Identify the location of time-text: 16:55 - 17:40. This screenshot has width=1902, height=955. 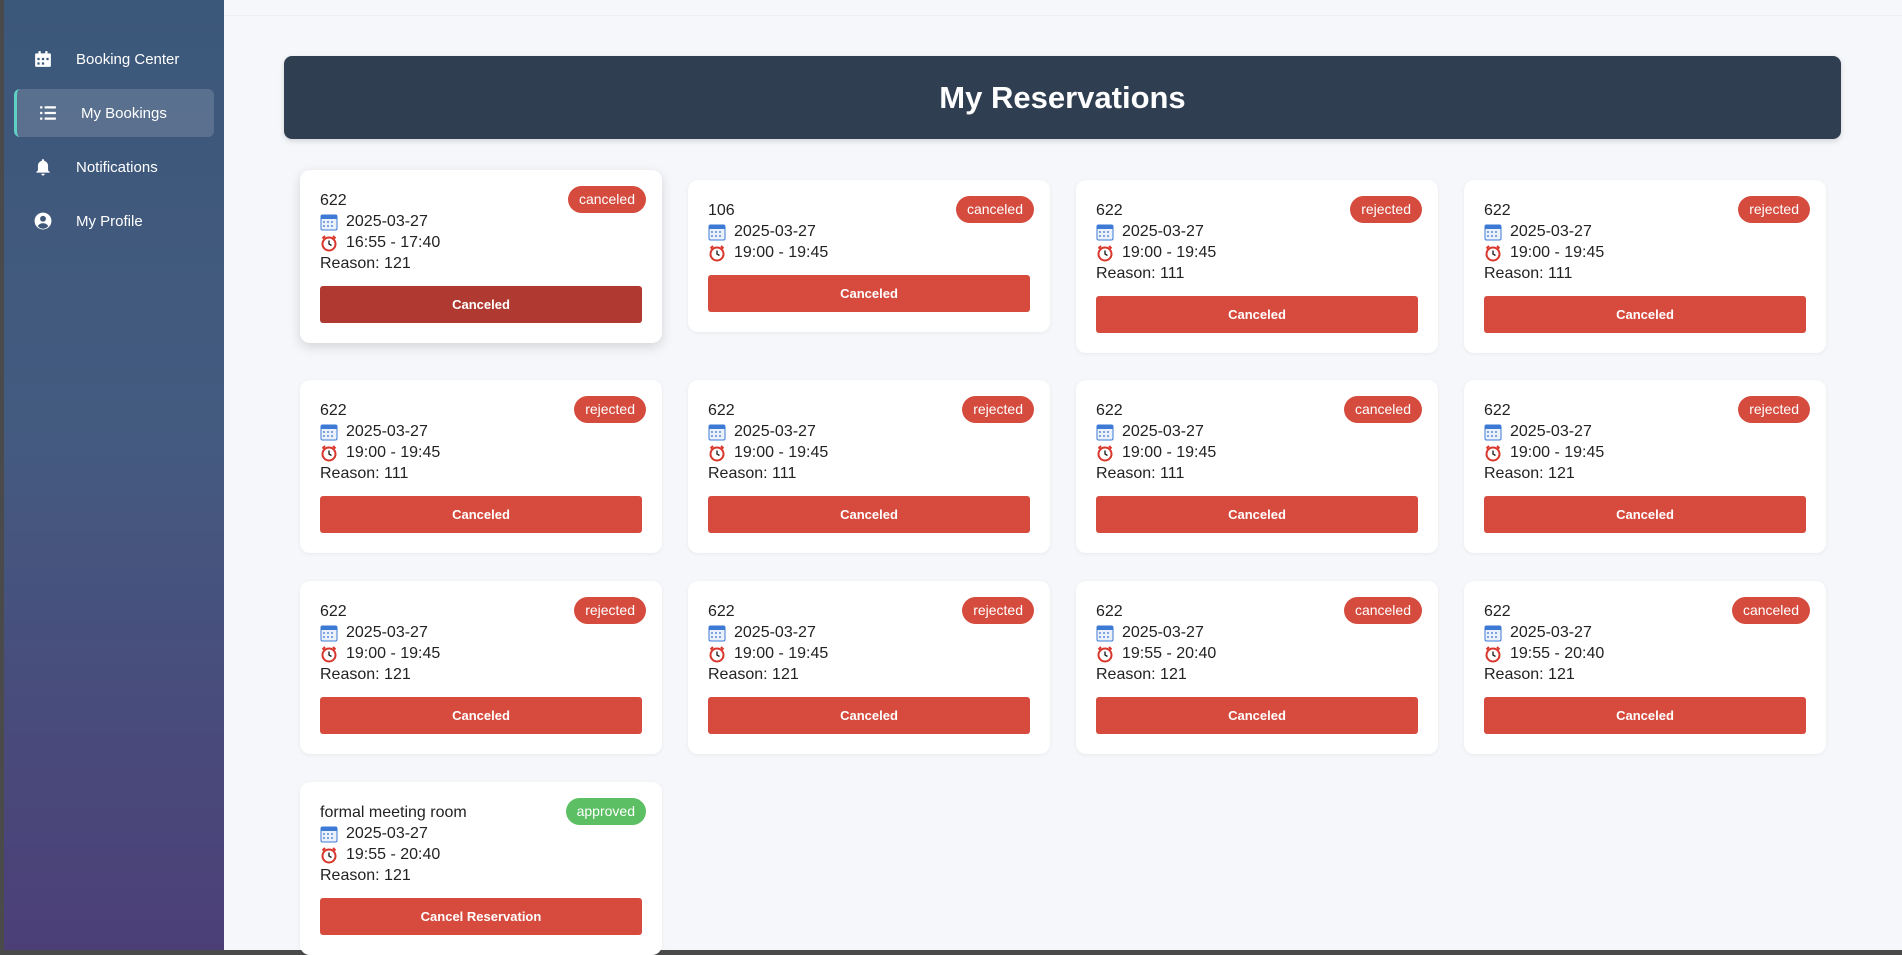
(393, 242).